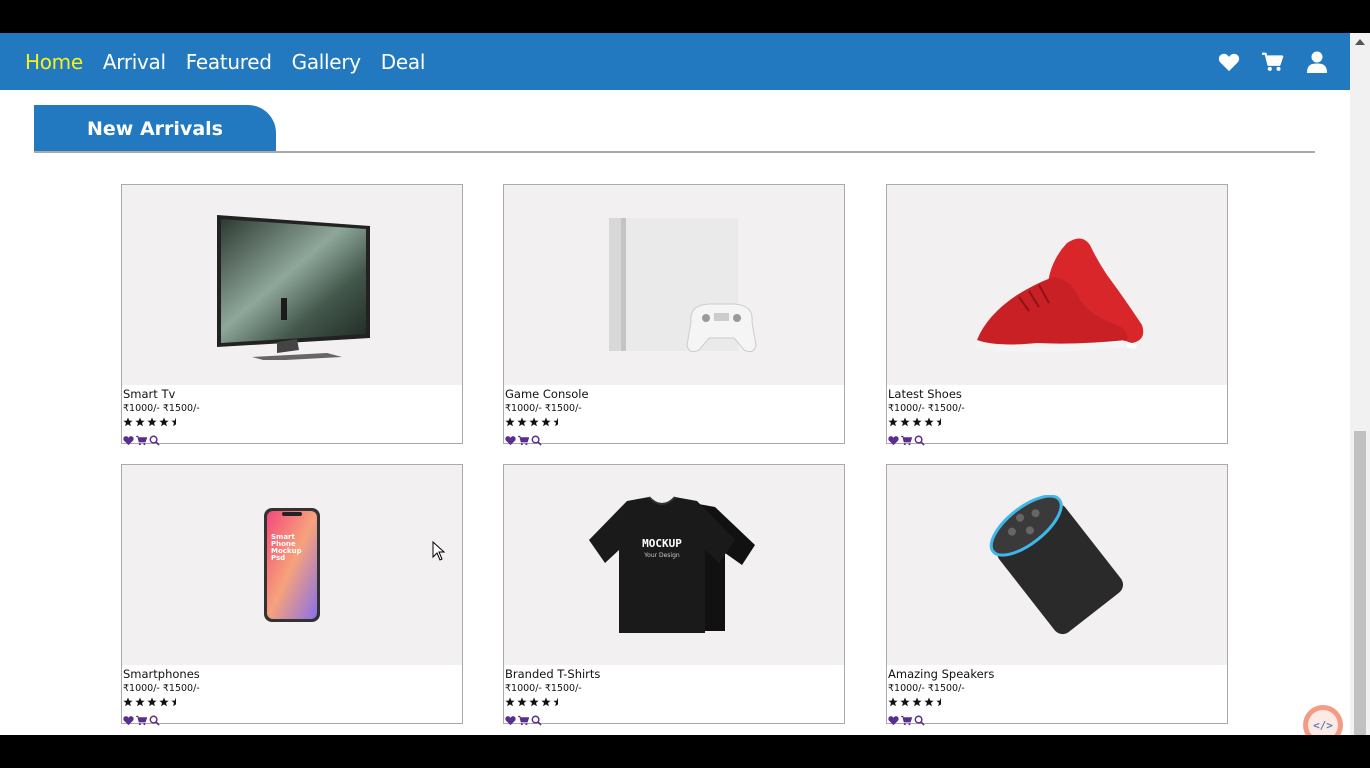 Image resolution: width=1370 pixels, height=768 pixels. I want to click on code-button: </>, so click(1323, 720).